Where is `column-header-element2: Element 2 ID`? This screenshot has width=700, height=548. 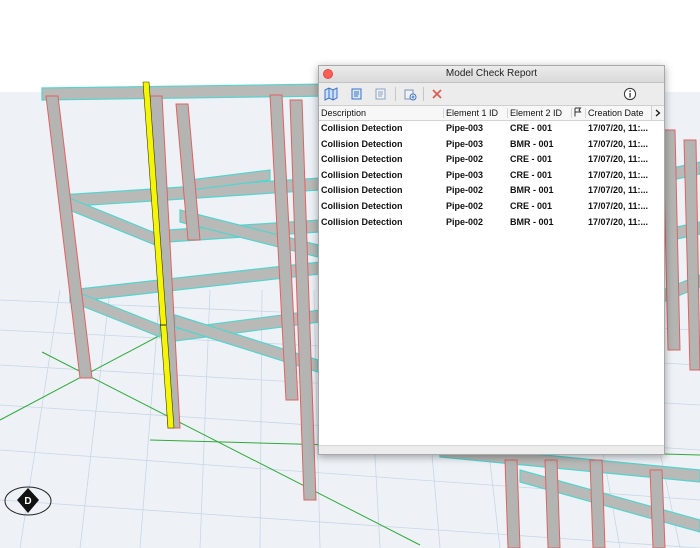
column-header-element2: Element 2 ID is located at coordinates (536, 113).